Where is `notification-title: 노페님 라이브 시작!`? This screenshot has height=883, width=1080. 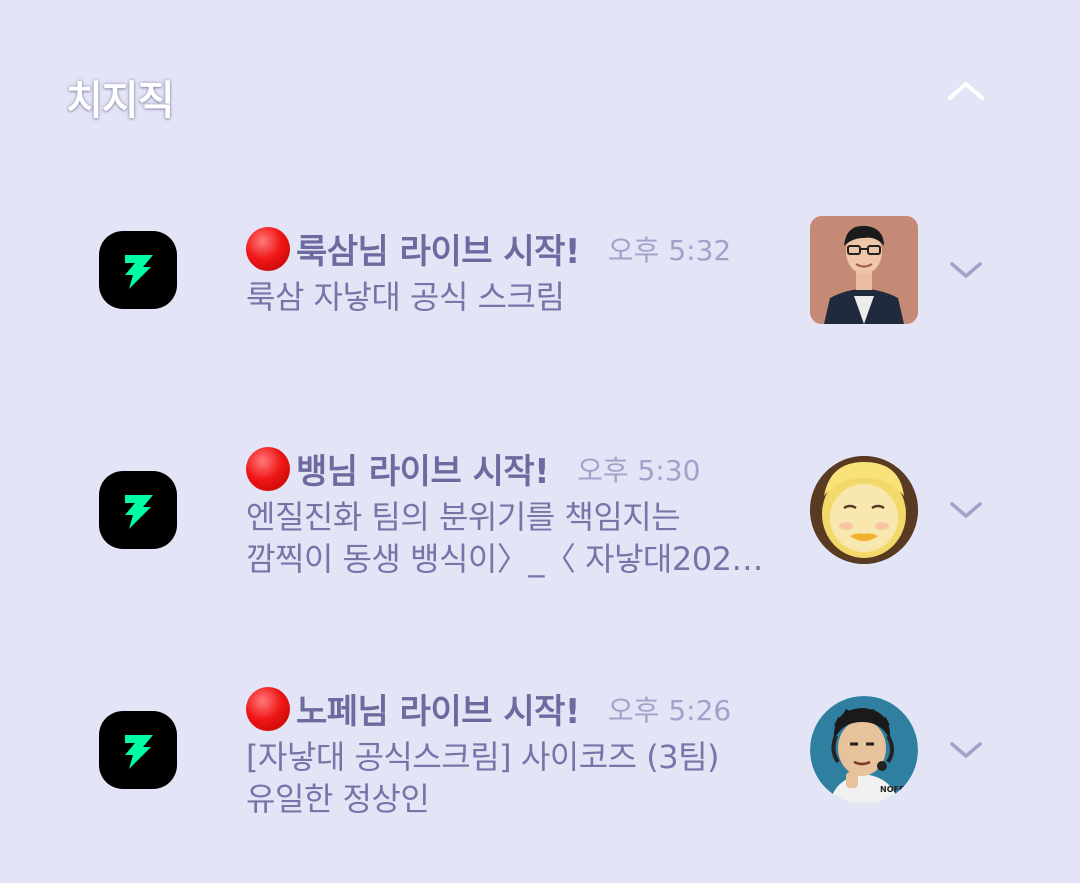
notification-title: 노페님 라이브 시작! is located at coordinates (438, 712).